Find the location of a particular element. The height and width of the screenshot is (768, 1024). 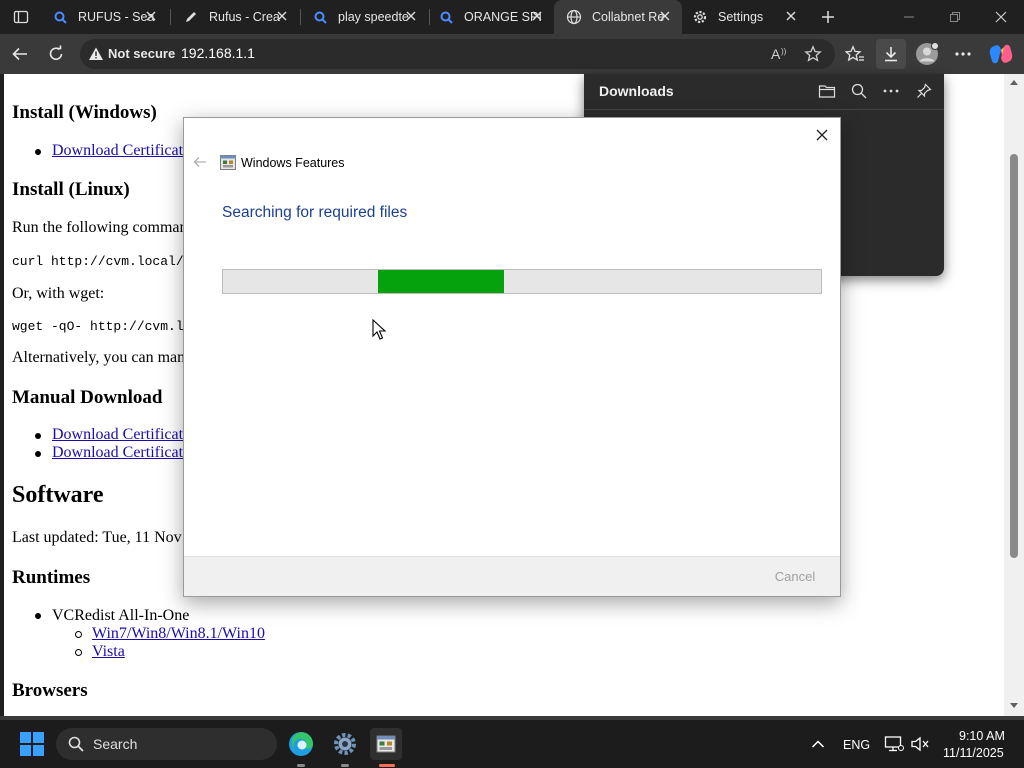

gear-icon is located at coordinates (700, 17).